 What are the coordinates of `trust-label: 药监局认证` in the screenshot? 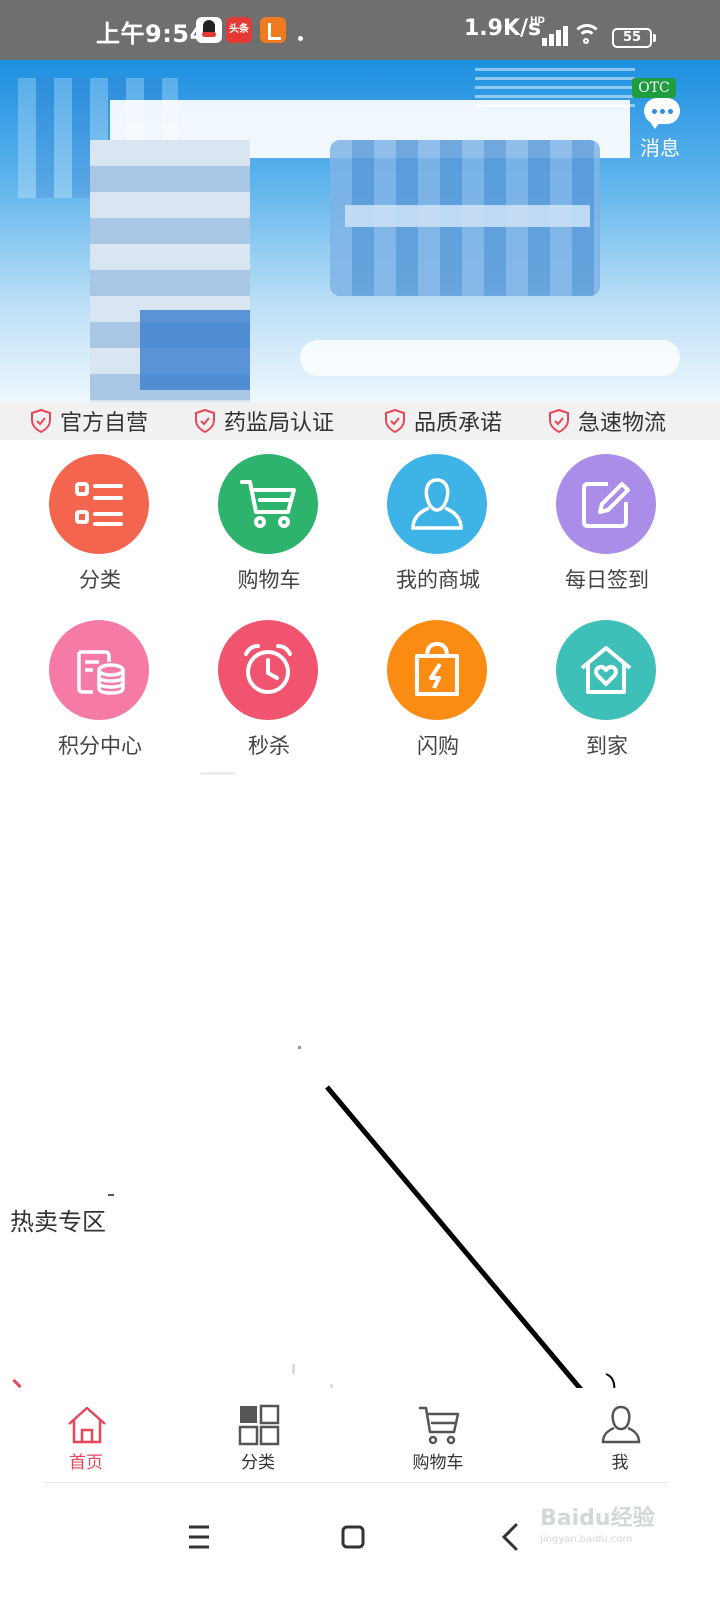 It's located at (279, 423).